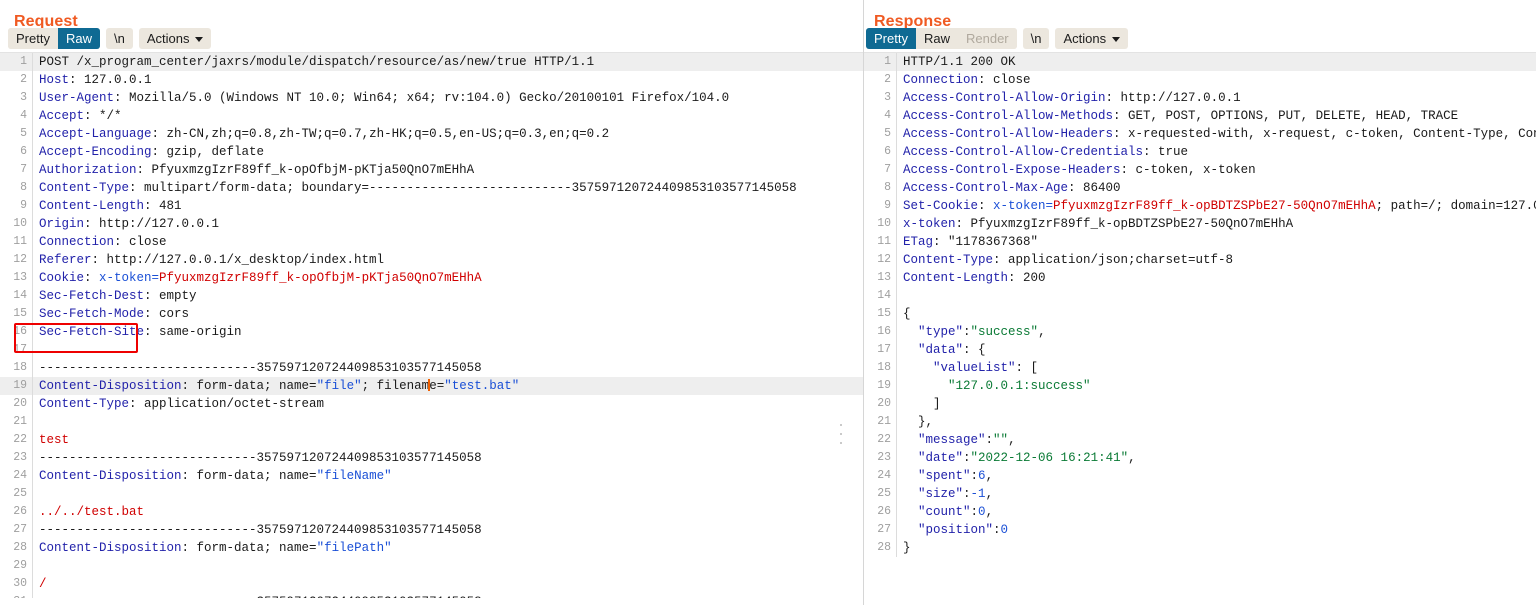 Image resolution: width=1536 pixels, height=605 pixels. I want to click on line-source: "valueList": [, so click(1216, 368).